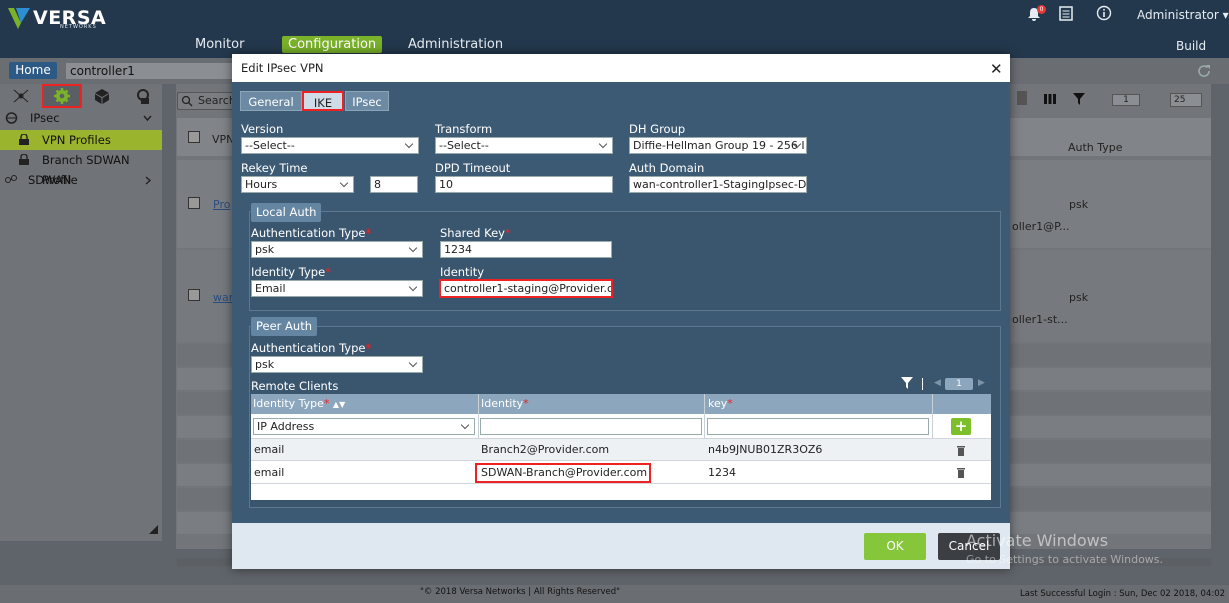  What do you see at coordinates (271, 101) in the screenshot?
I see `tab-general: General` at bounding box center [271, 101].